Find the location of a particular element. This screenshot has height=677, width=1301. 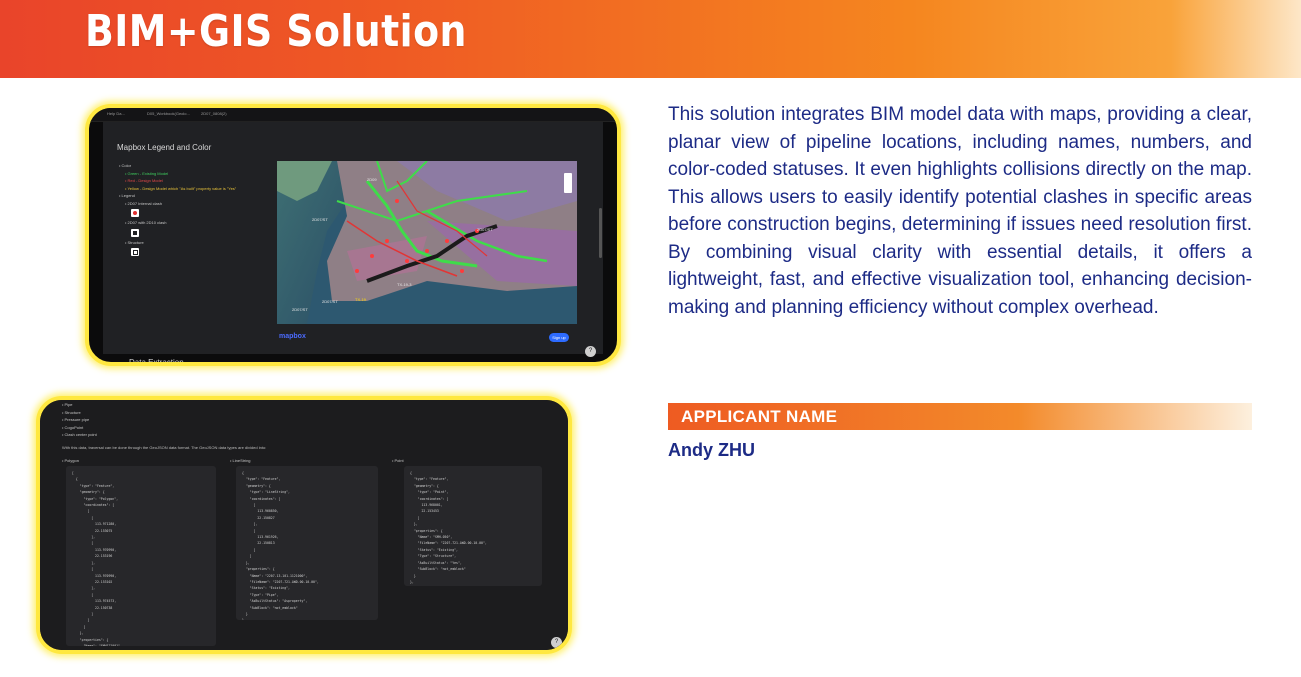

legend-item-green: • Green - Existing Model is located at coordinates (147, 173).